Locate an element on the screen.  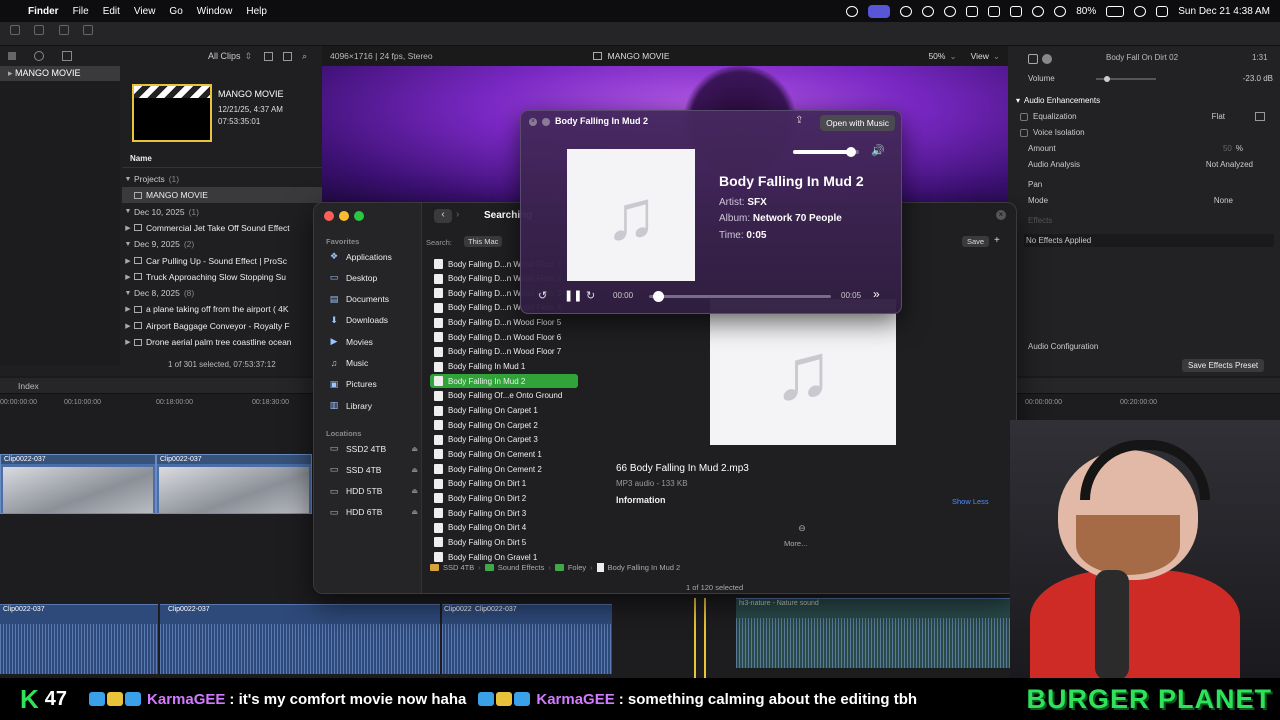
amount-value: 50 is located at coordinates (1227, 148).